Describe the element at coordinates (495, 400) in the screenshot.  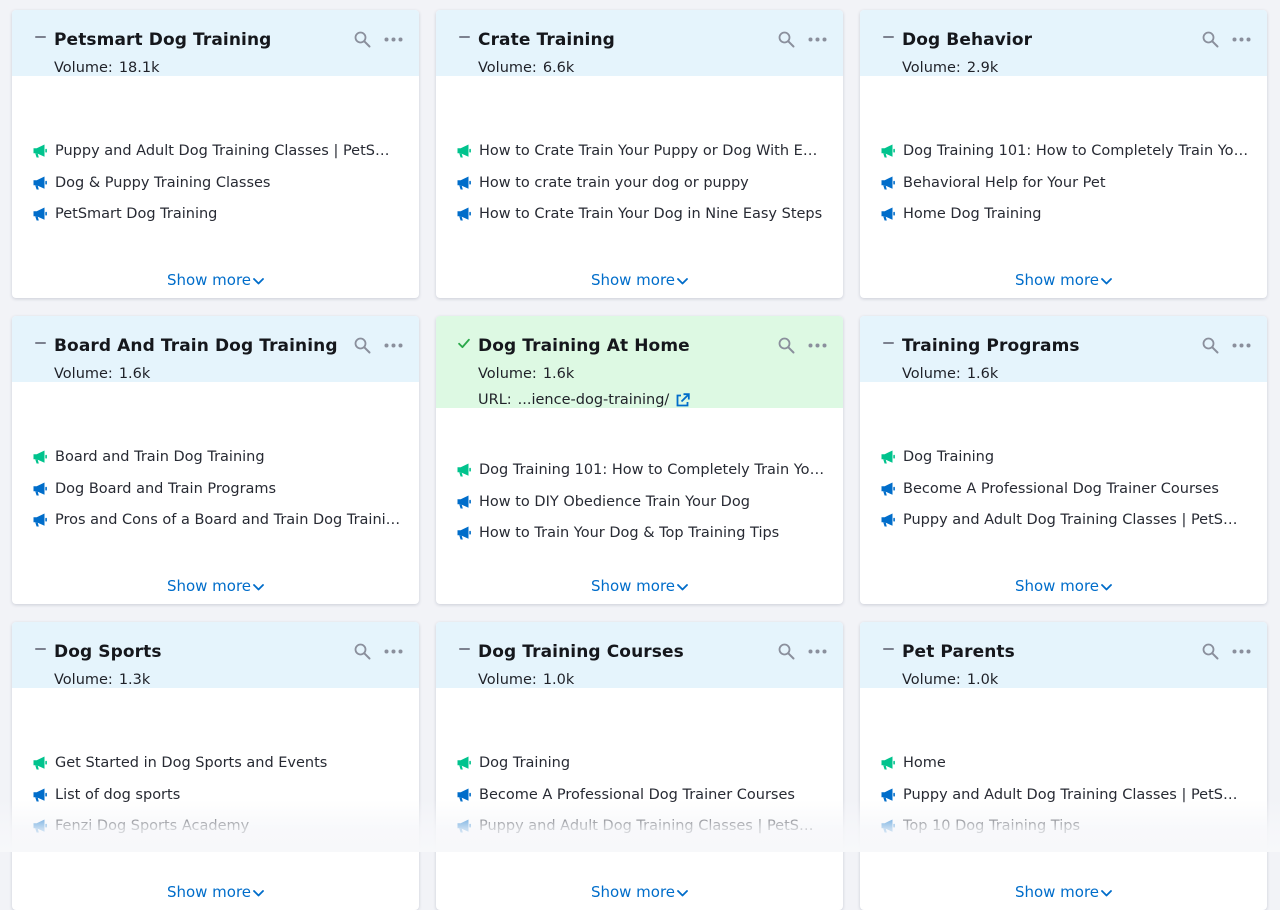
I see `url-label: URL:` at that location.